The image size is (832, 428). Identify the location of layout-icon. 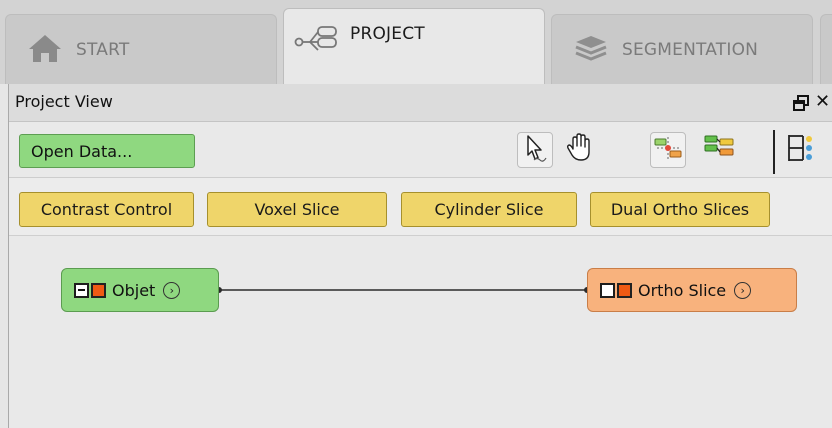
(800, 150).